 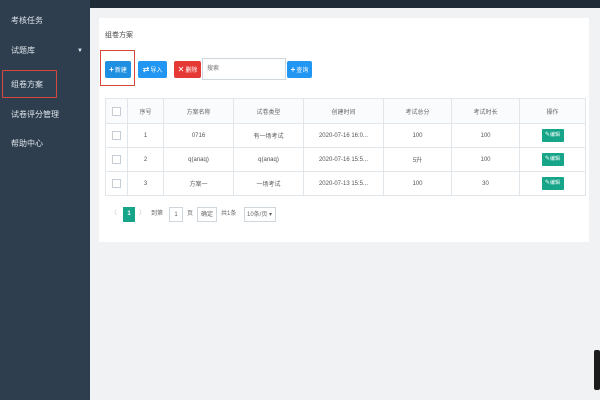 What do you see at coordinates (119, 35) in the screenshot?
I see `page-title: 组卷方案` at bounding box center [119, 35].